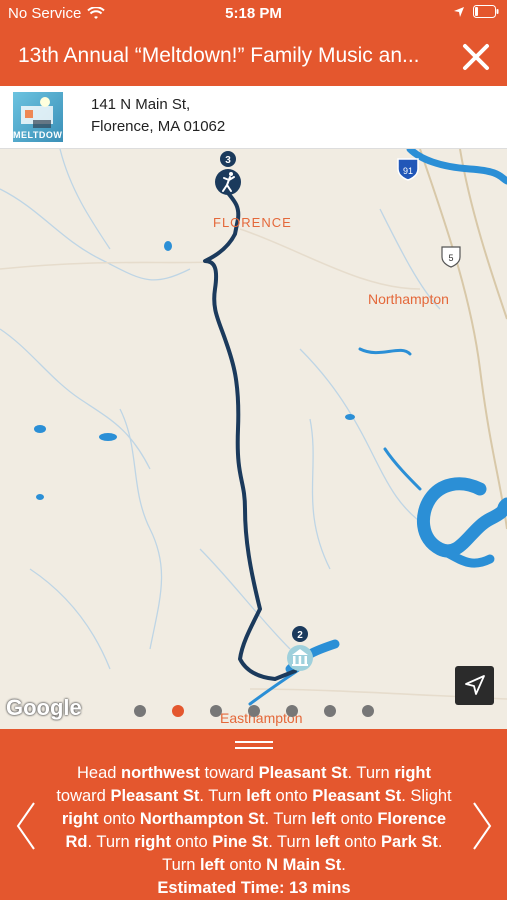  What do you see at coordinates (450, 258) in the screenshot?
I see `us-route-number: 5` at bounding box center [450, 258].